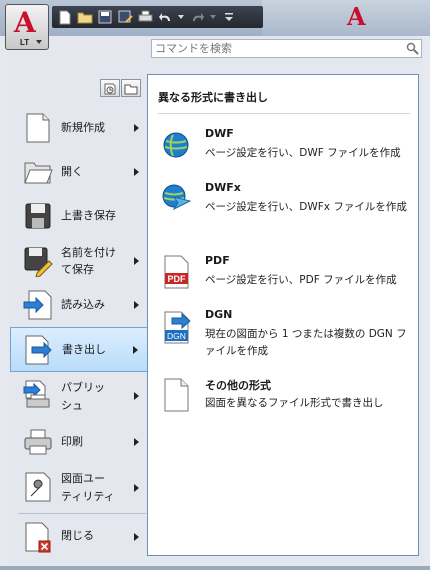 This screenshot has height=570, width=430. I want to click on undo-dropdown-icon, so click(181, 17).